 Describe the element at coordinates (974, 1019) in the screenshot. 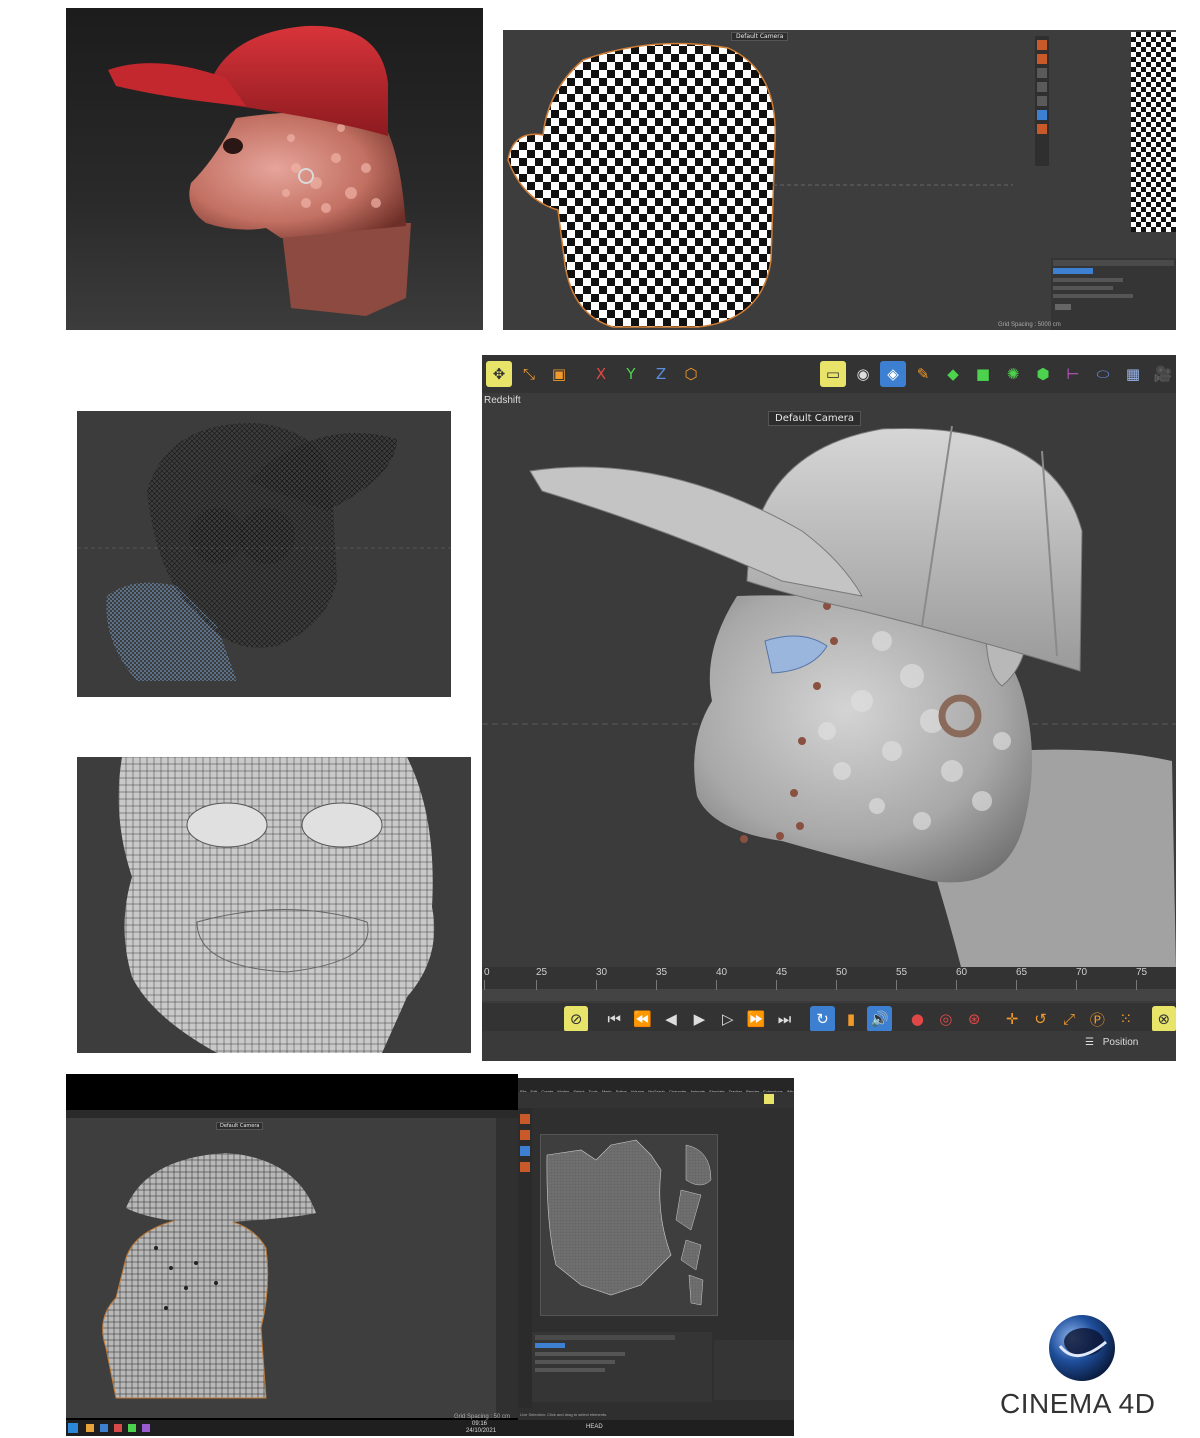

I see `keyframe-record-icon: ⊛` at that location.